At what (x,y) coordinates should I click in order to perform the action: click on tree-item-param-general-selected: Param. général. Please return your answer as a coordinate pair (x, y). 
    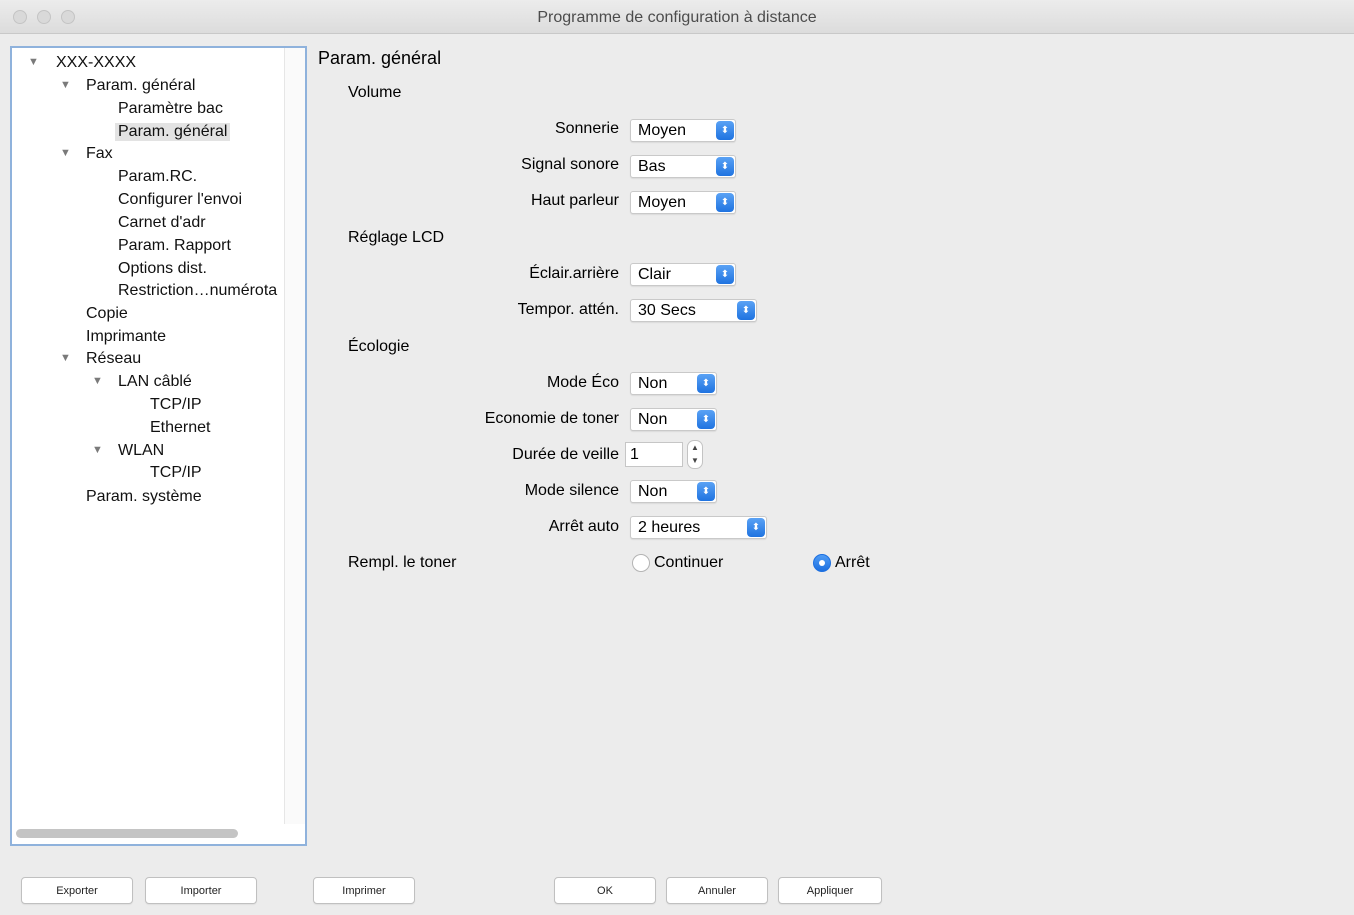
    Looking at the image, I should click on (173, 132).